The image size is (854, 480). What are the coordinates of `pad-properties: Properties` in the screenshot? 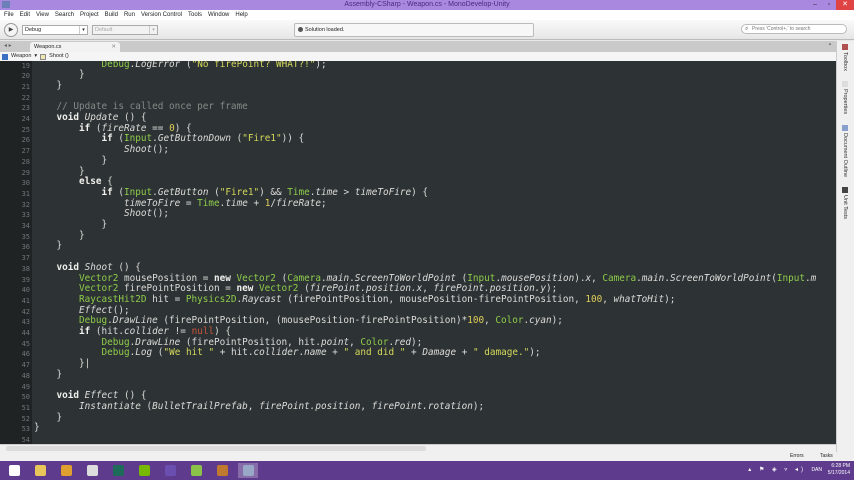 It's located at (845, 97).